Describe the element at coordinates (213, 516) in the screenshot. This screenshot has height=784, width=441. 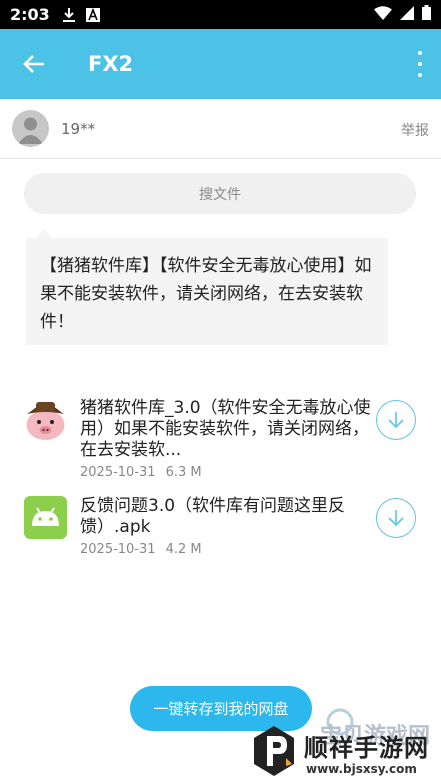
I see `file-name: 反馈问题3.0（软件库有问题这里反馈）.apk` at that location.